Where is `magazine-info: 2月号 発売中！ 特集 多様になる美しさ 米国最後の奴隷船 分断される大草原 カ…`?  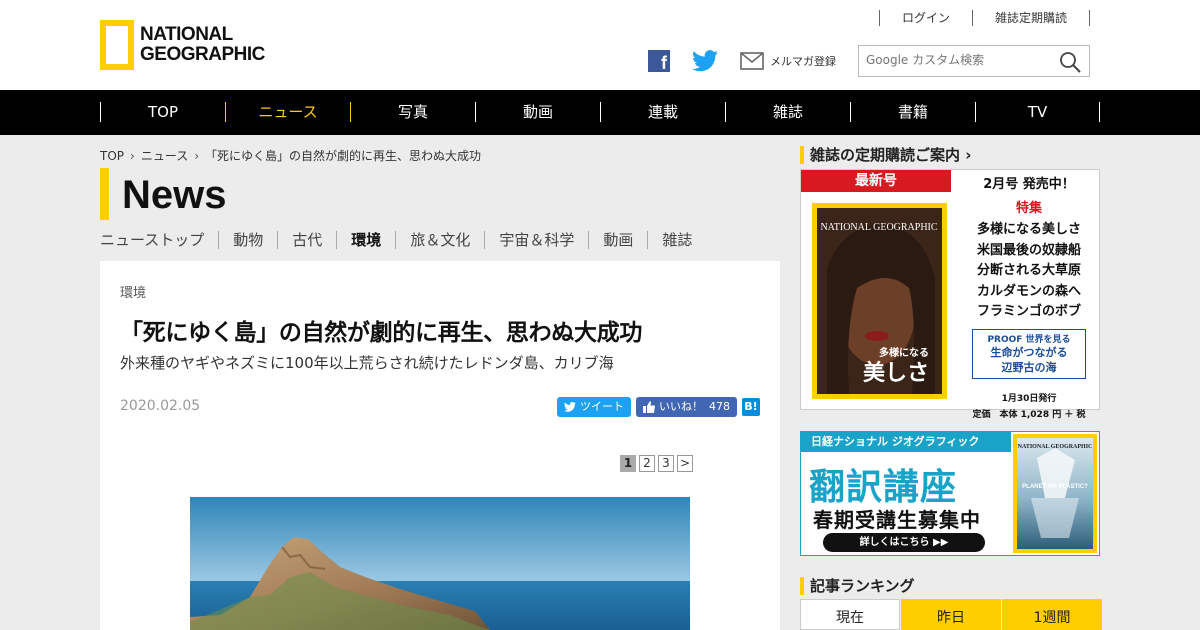
magazine-info: 2月号 発売中！ 特集 多様になる美しさ 米国最後の奴隷船 分断される大草原 カ… is located at coordinates (1029, 297).